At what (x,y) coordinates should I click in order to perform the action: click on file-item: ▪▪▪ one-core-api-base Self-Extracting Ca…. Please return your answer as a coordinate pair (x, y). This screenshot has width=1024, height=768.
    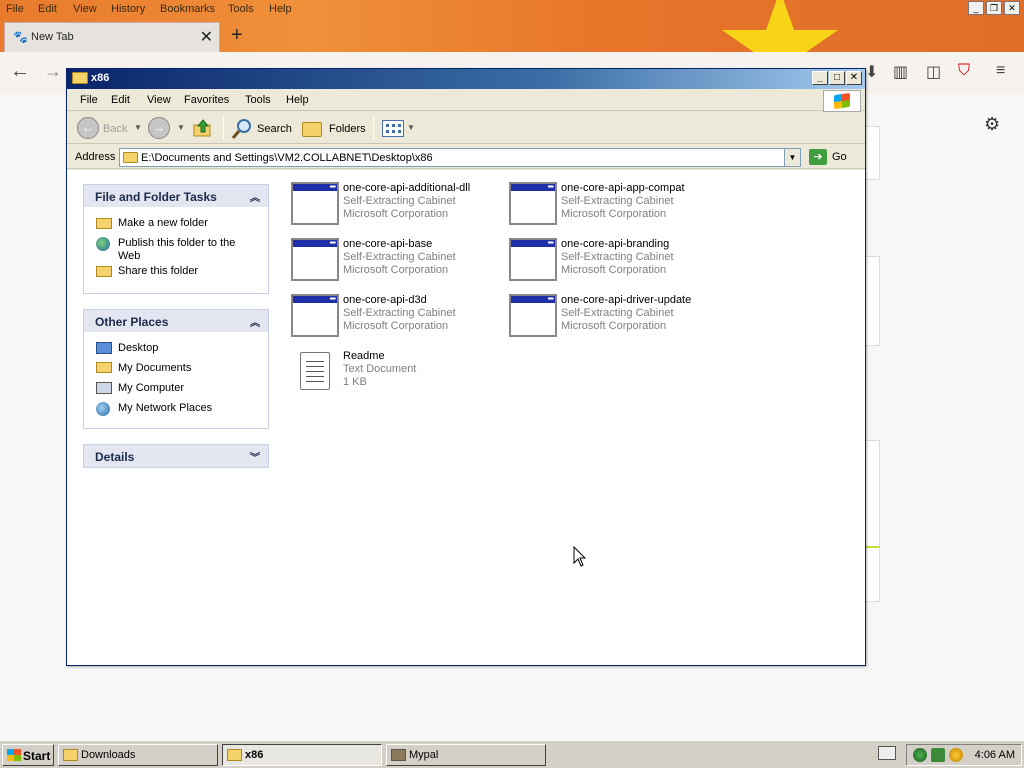
    Looking at the image, I should click on (389, 261).